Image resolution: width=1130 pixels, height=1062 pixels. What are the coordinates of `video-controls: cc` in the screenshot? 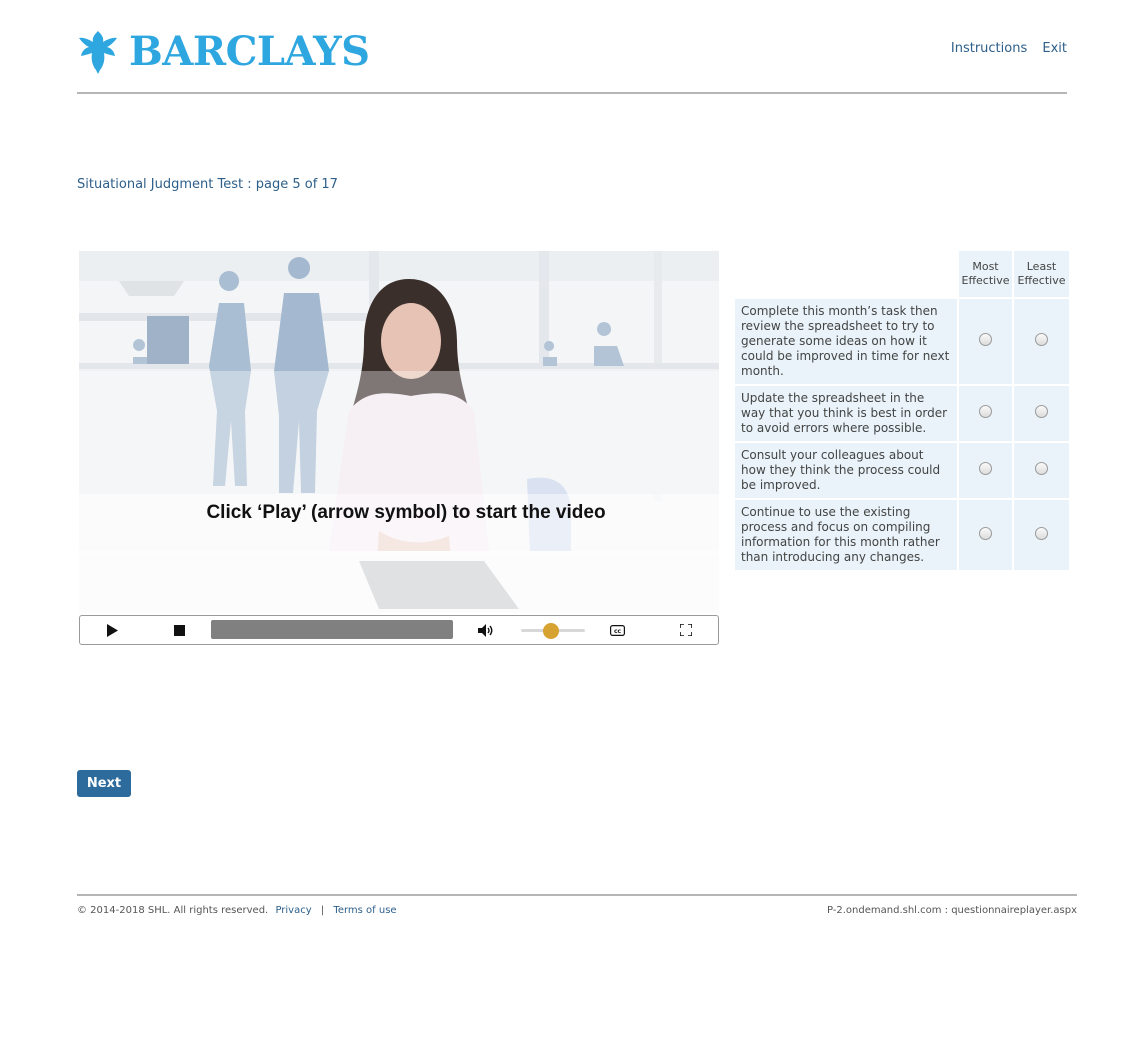 It's located at (399, 630).